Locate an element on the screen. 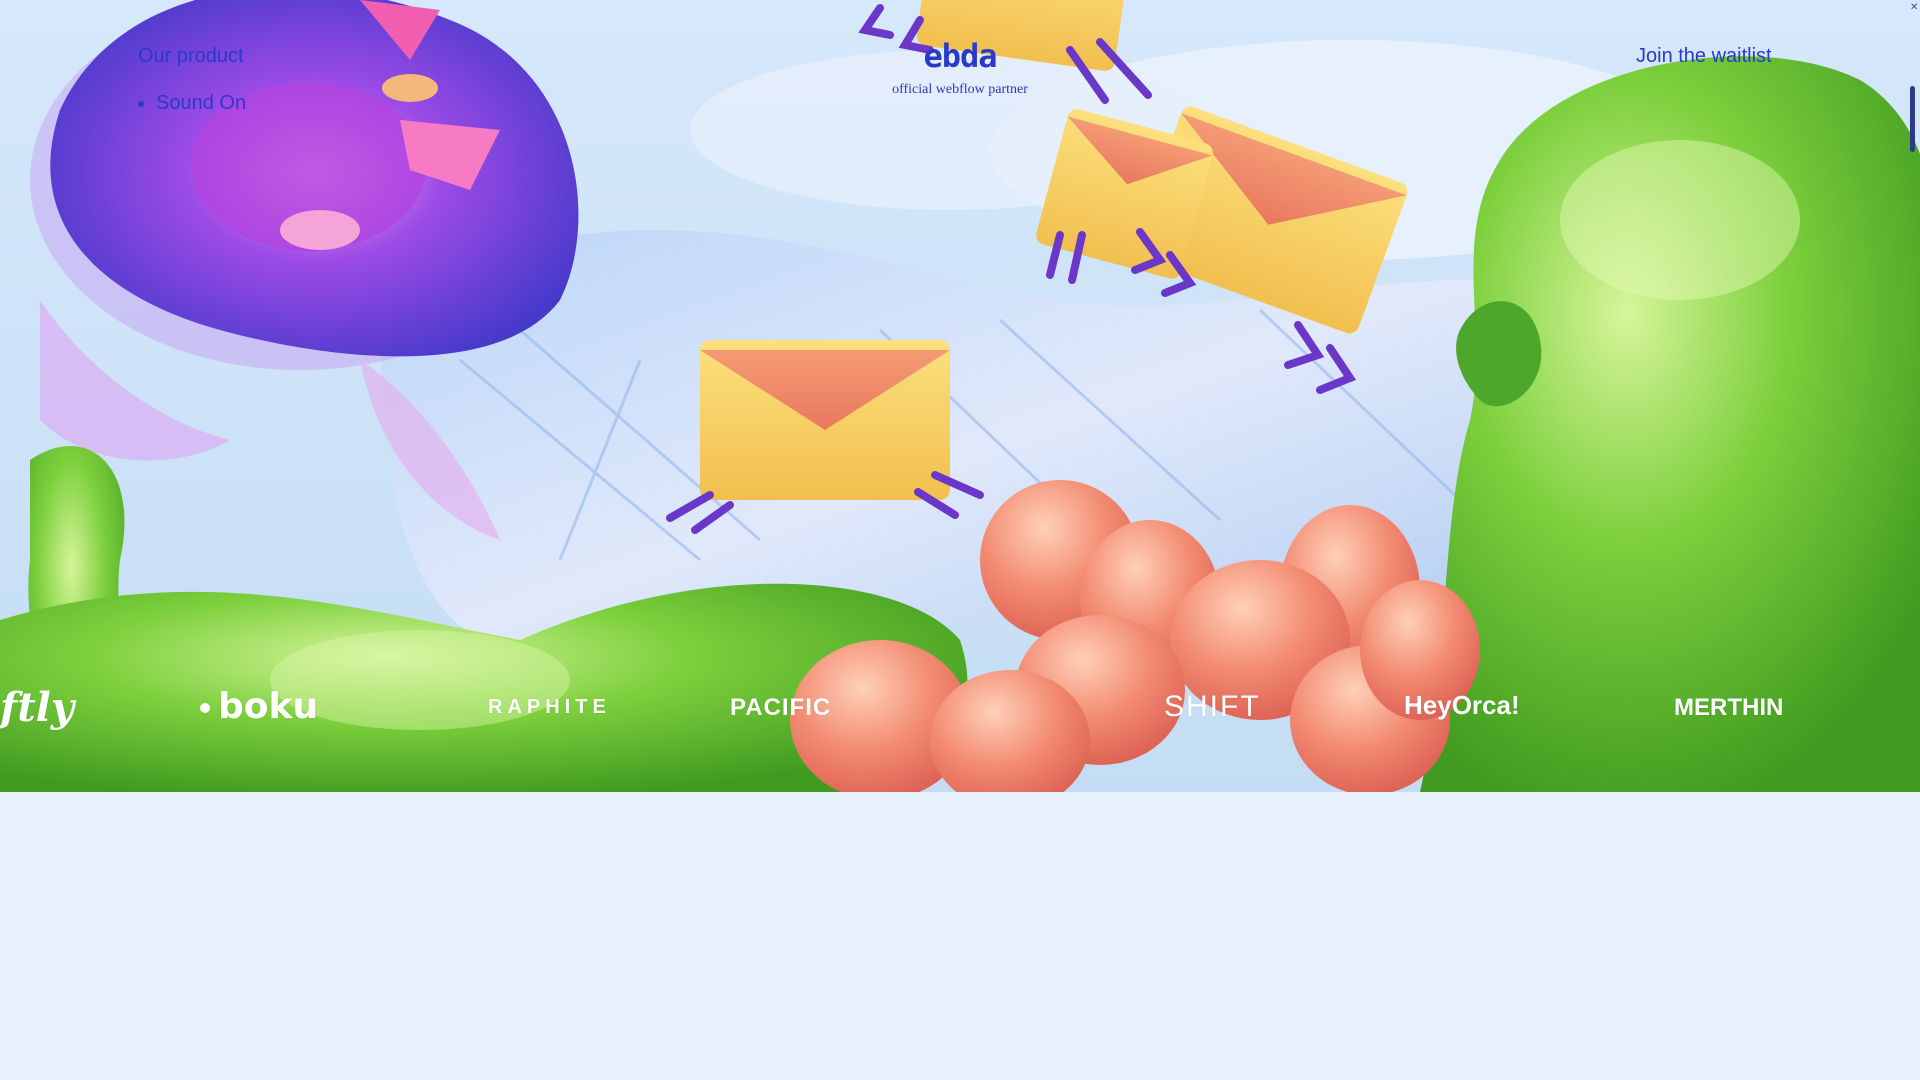 The image size is (1920, 1080). close-icon: ✕ is located at coordinates (1914, 7).